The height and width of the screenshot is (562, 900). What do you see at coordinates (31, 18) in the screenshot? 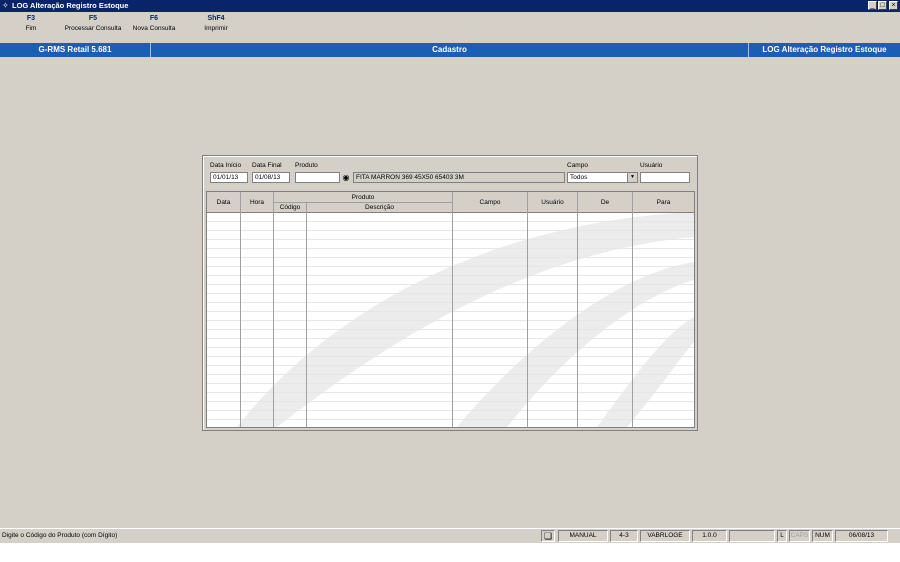
I see `fkey-key: F3` at bounding box center [31, 18].